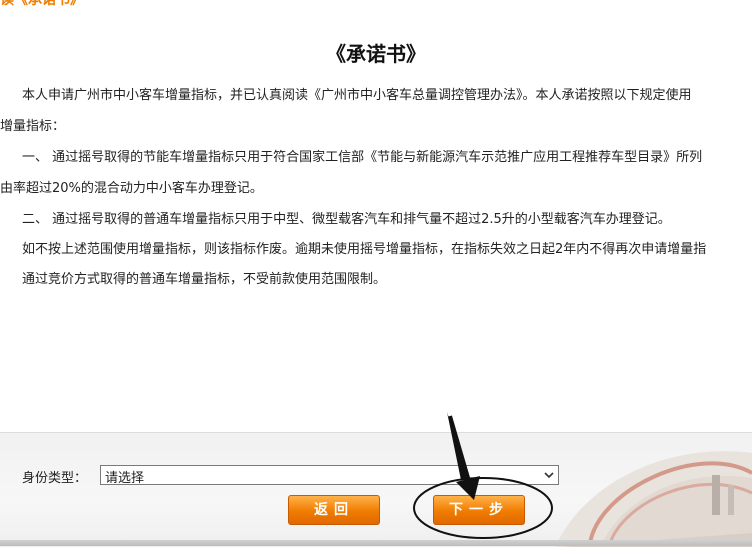 This screenshot has height=547, width=752. What do you see at coordinates (55, 478) in the screenshot?
I see `id-type-label: 身份类型：` at bounding box center [55, 478].